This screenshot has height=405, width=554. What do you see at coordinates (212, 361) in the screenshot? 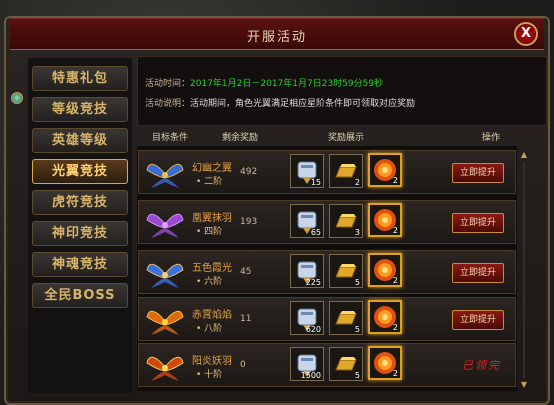
I see `wing-name: 阳炎妖羽` at bounding box center [212, 361].